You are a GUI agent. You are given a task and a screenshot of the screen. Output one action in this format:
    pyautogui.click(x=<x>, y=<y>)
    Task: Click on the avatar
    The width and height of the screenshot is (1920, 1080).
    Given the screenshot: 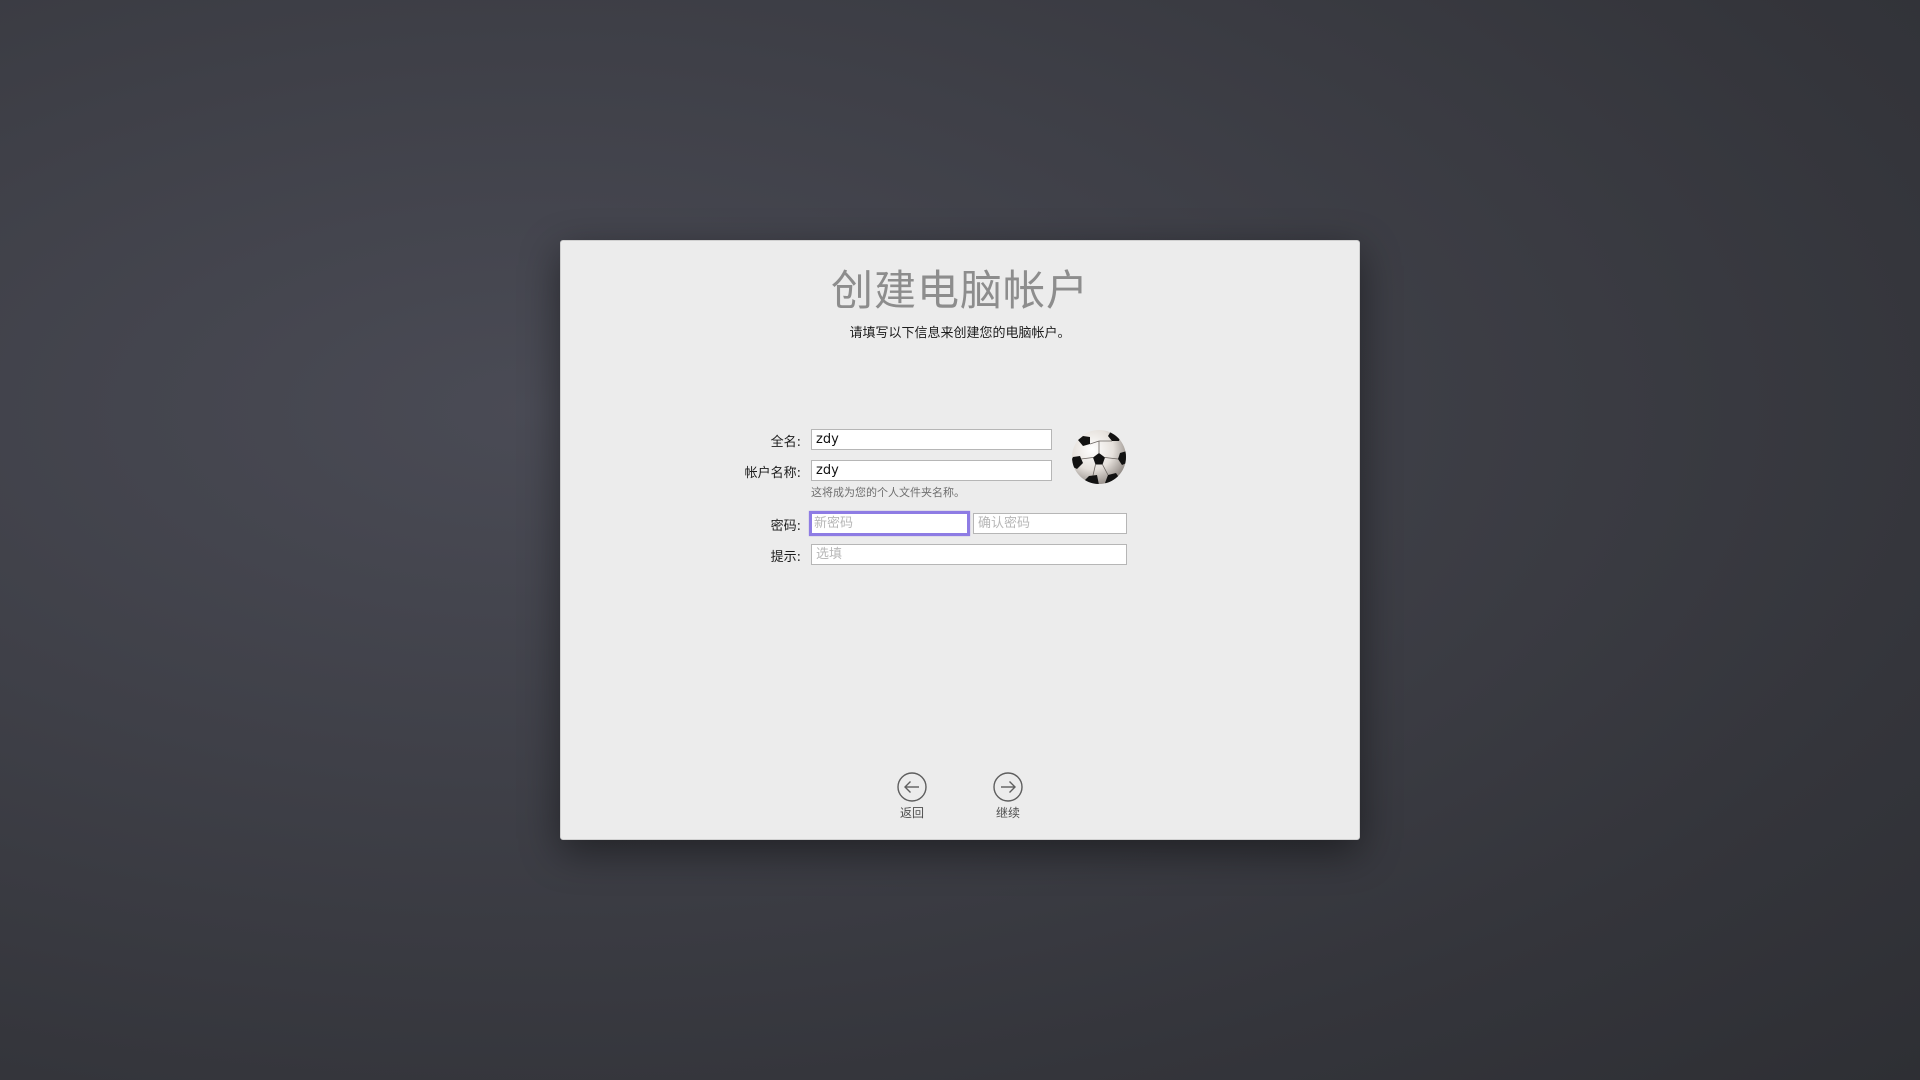 What is the action you would take?
    pyautogui.click(x=1099, y=457)
    